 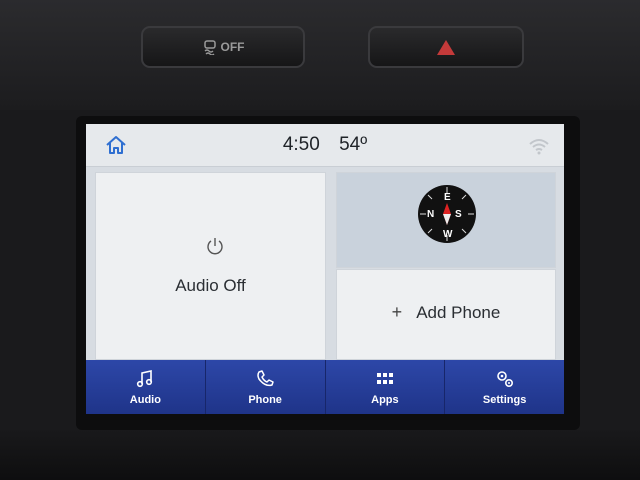 I want to click on phone-icon, so click(x=265, y=377).